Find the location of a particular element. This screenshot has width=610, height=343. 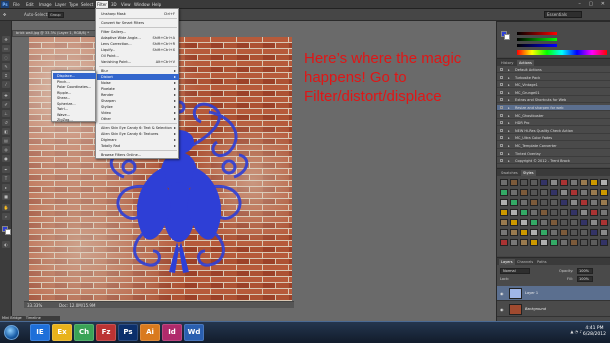

eyedropper-tool-icon: ⁄ is located at coordinates (6, 84).